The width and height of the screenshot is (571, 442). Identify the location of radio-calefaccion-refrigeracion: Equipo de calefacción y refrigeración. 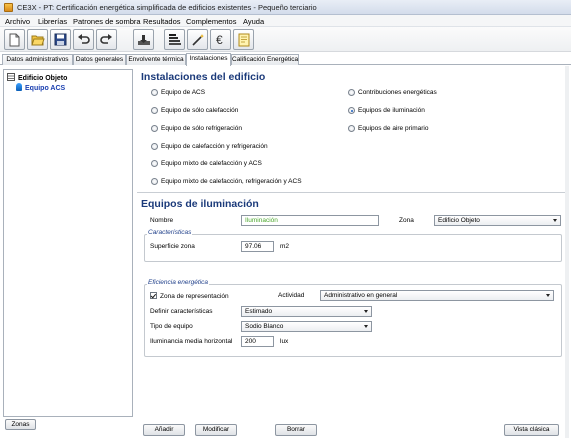
(209, 146).